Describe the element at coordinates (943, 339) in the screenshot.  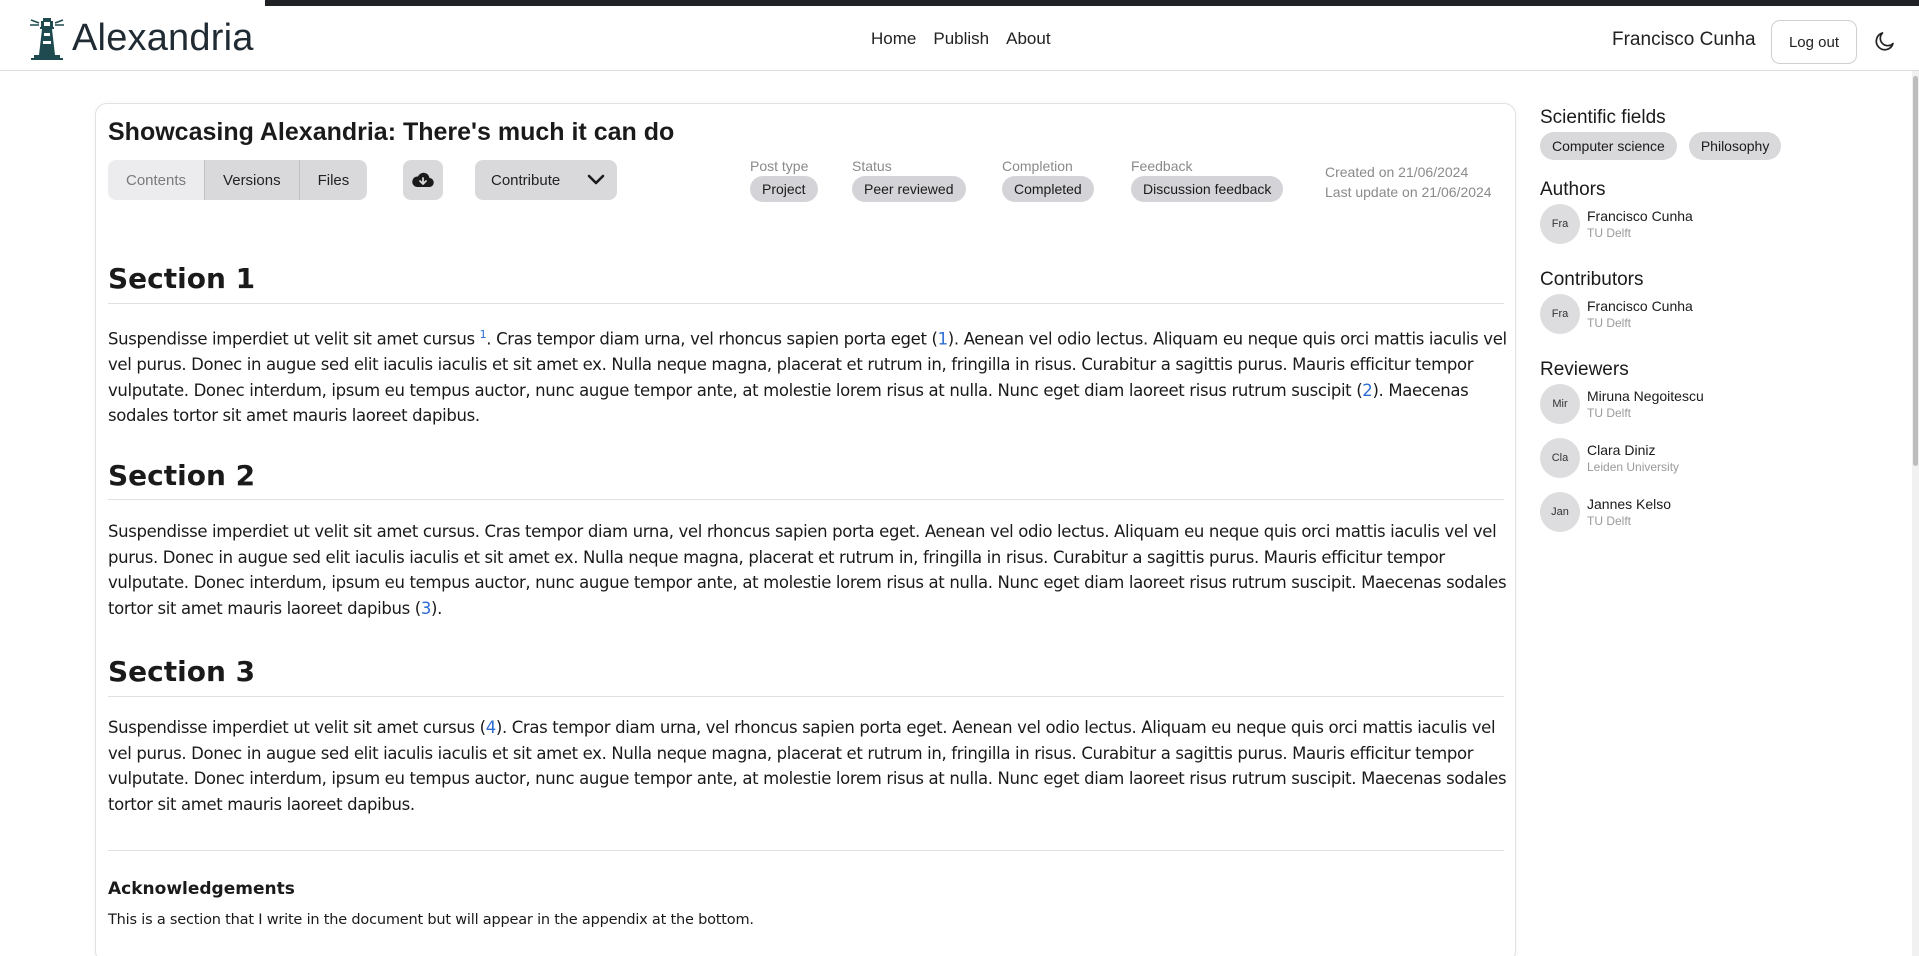
I see `citation-link: 1` at that location.